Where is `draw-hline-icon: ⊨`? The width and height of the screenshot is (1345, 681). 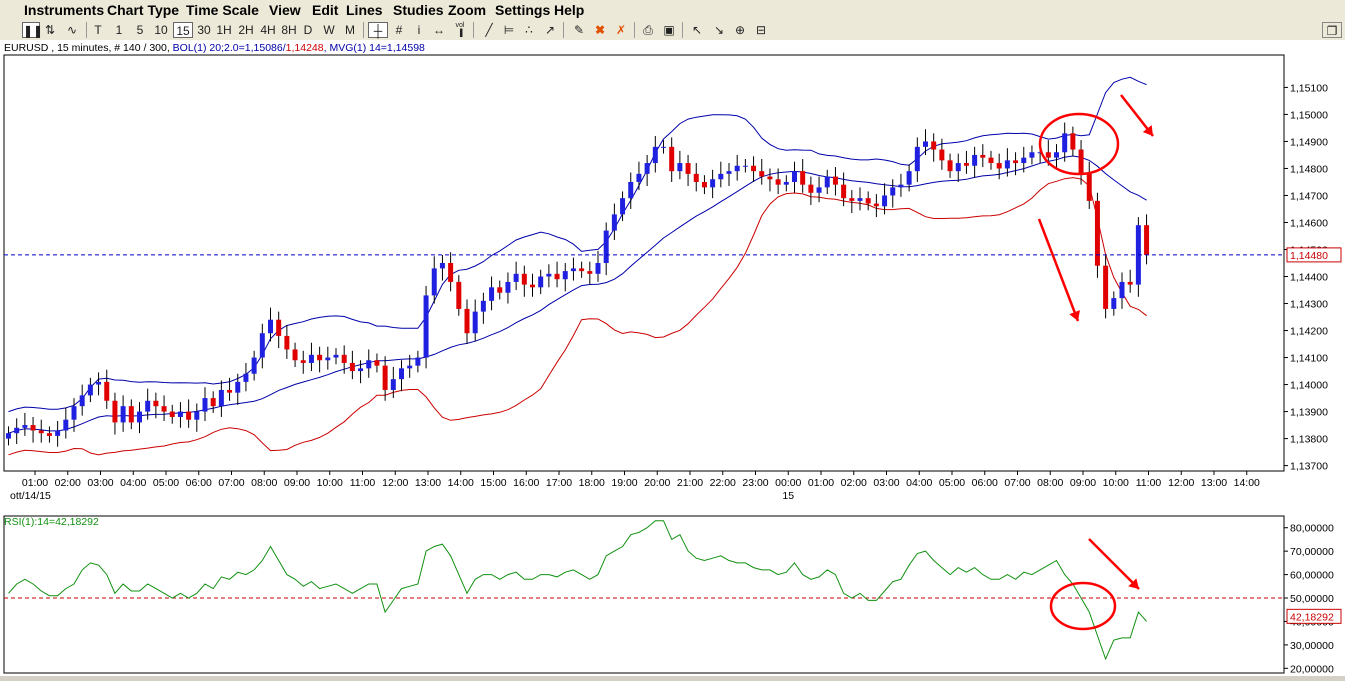
draw-hline-icon: ⊨ is located at coordinates (509, 30).